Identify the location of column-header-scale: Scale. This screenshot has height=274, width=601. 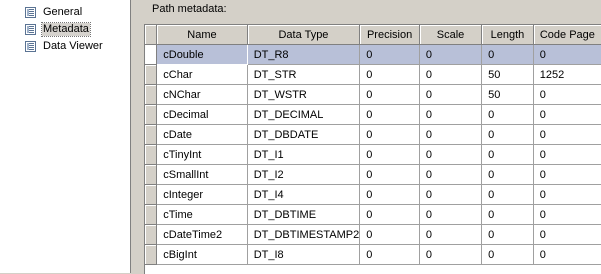
(451, 35).